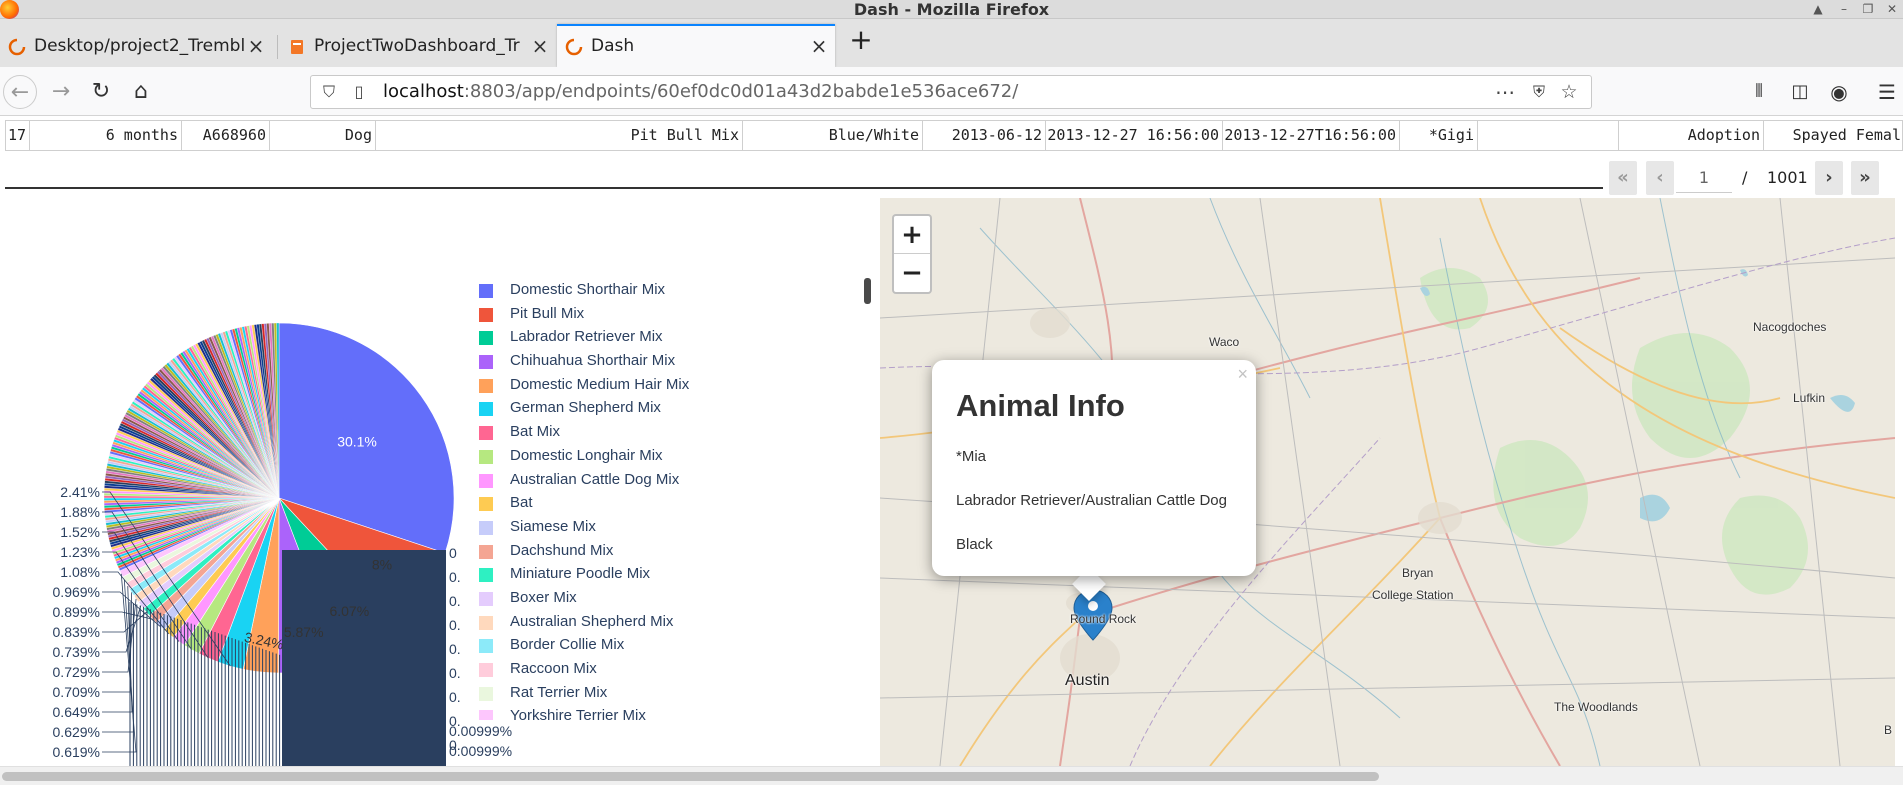  Describe the element at coordinates (1759, 92) in the screenshot. I see `library-icon: ⫴` at that location.